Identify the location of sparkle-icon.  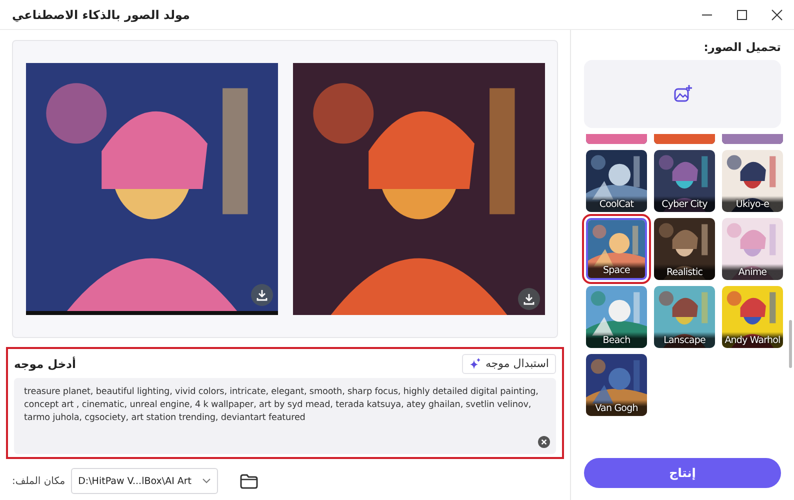
(475, 364).